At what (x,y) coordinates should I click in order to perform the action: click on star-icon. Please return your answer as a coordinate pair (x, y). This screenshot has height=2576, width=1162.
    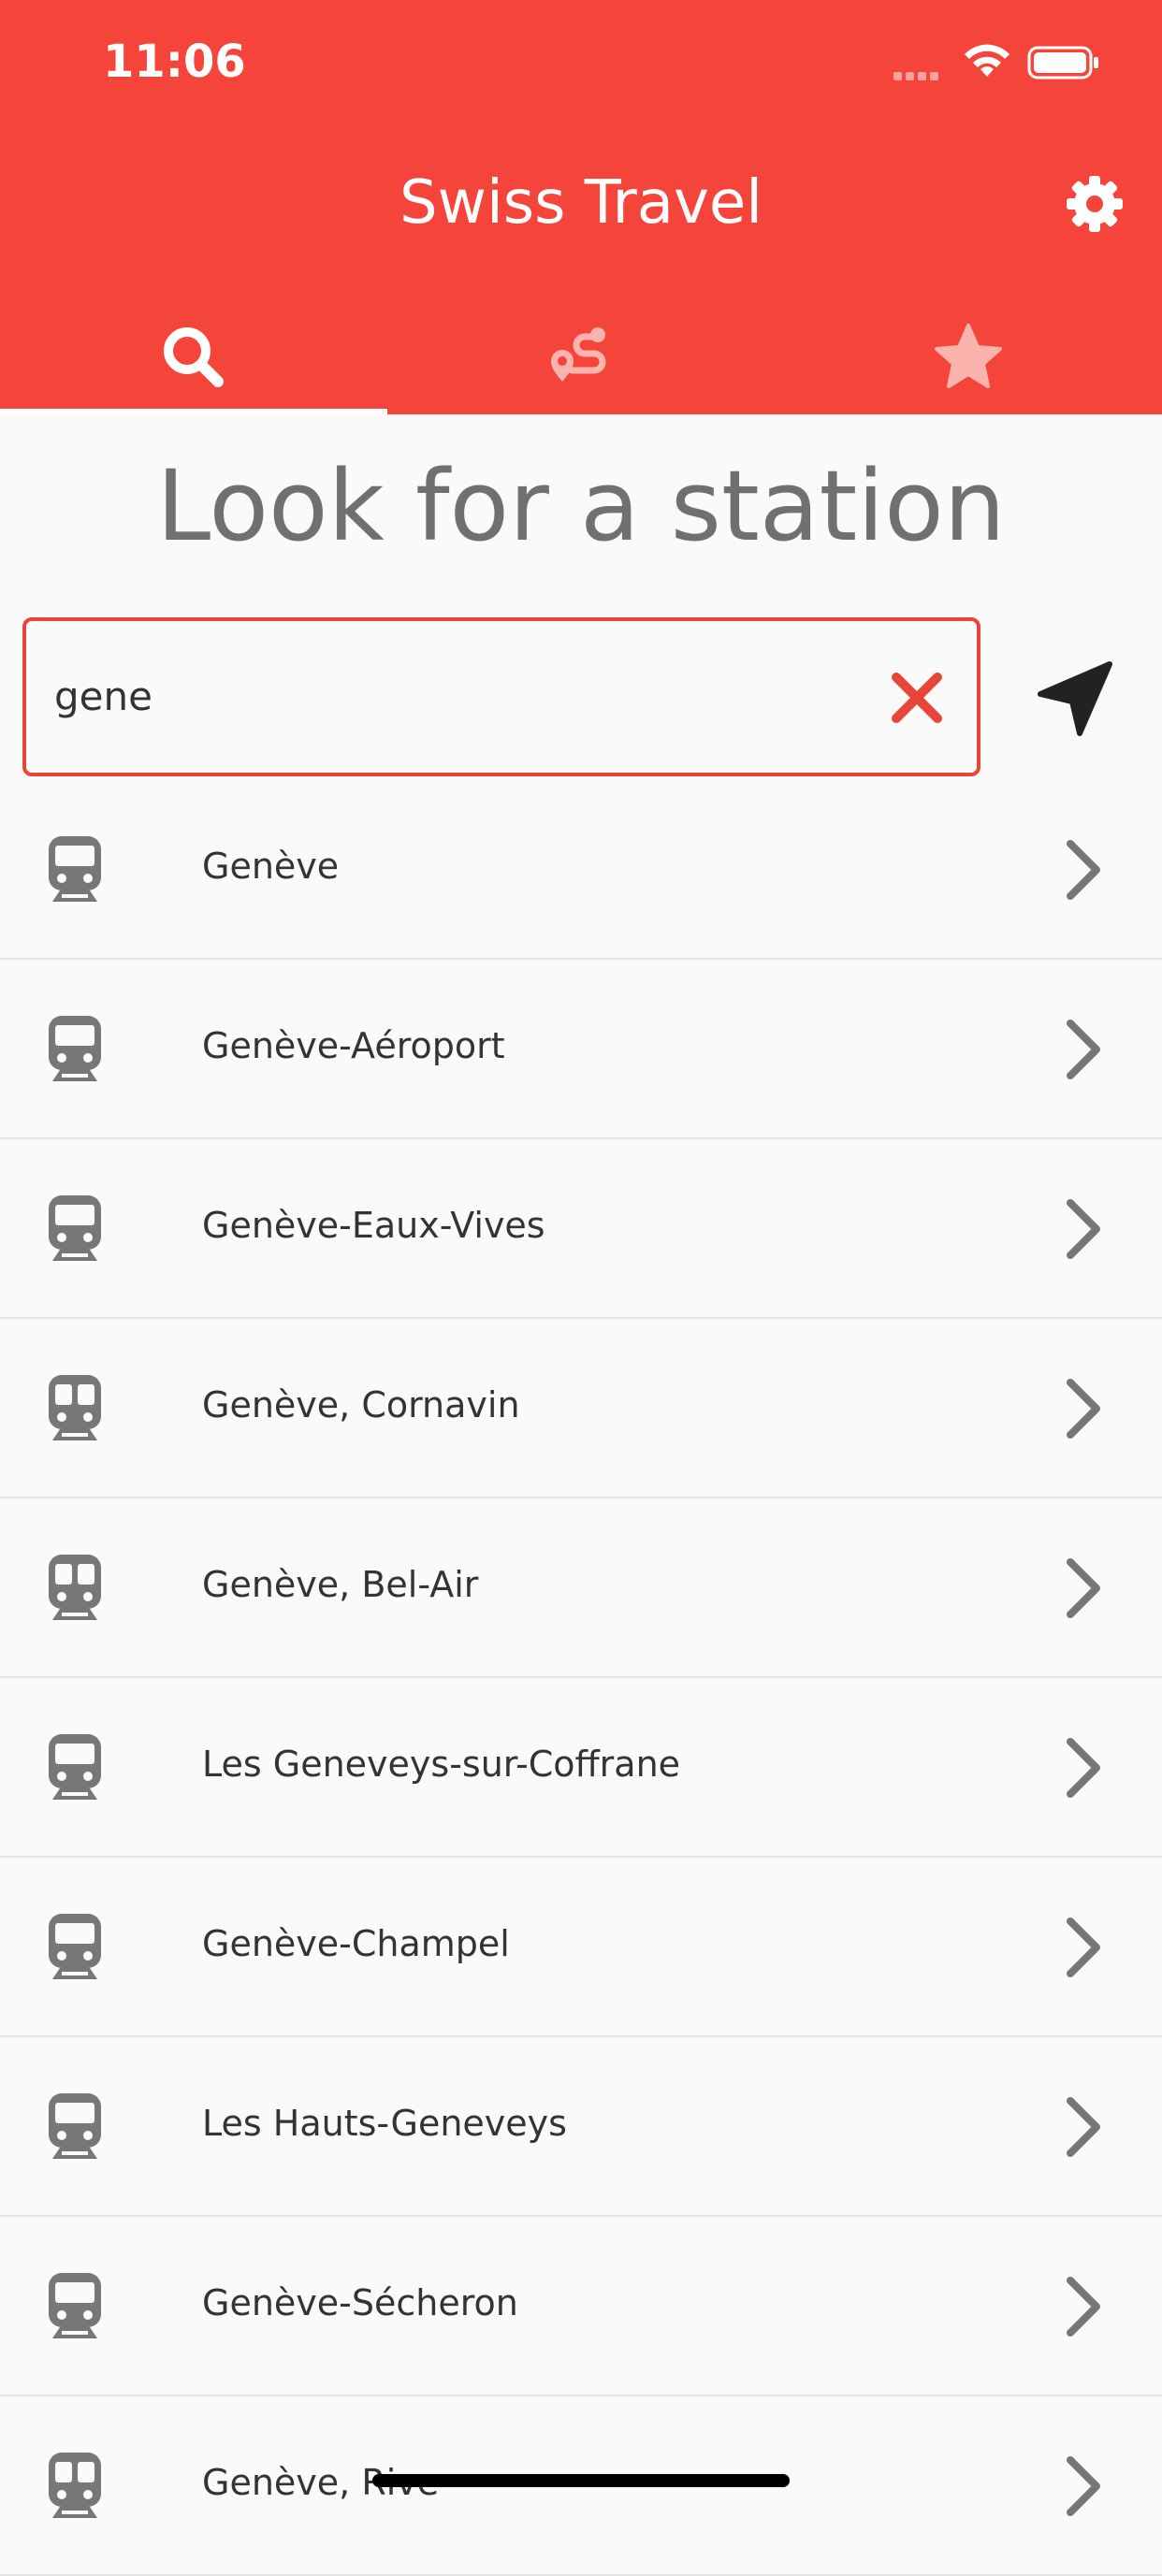
    Looking at the image, I should click on (969, 355).